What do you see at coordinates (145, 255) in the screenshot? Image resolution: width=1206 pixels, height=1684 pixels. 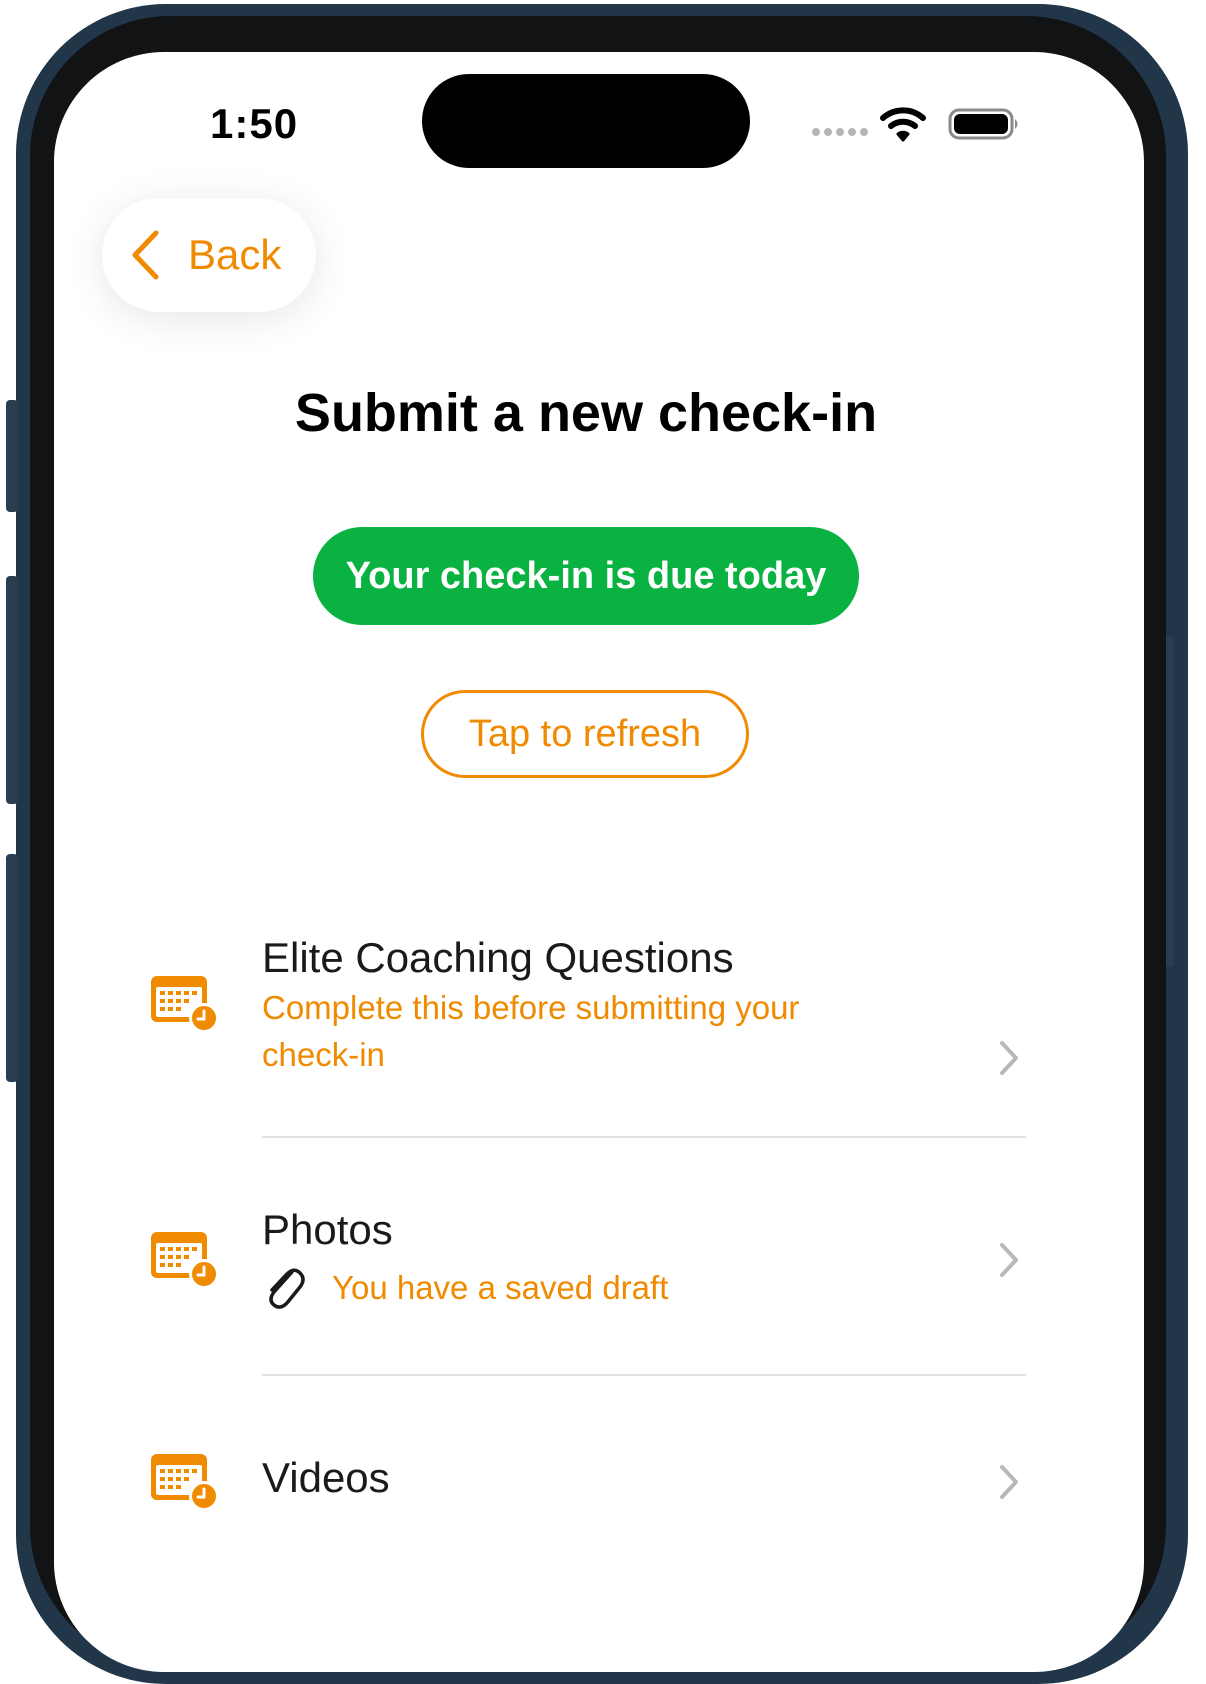 I see `chevron-left-icon` at bounding box center [145, 255].